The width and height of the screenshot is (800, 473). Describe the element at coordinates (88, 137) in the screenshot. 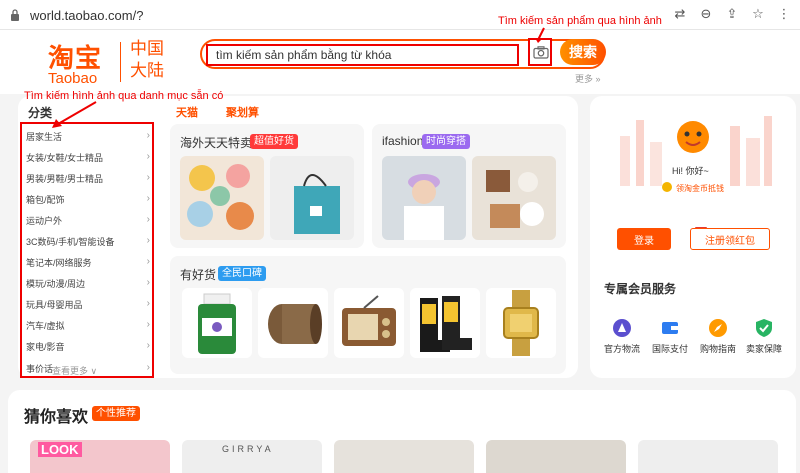

I see `category-item: 居家生活 ›` at that location.